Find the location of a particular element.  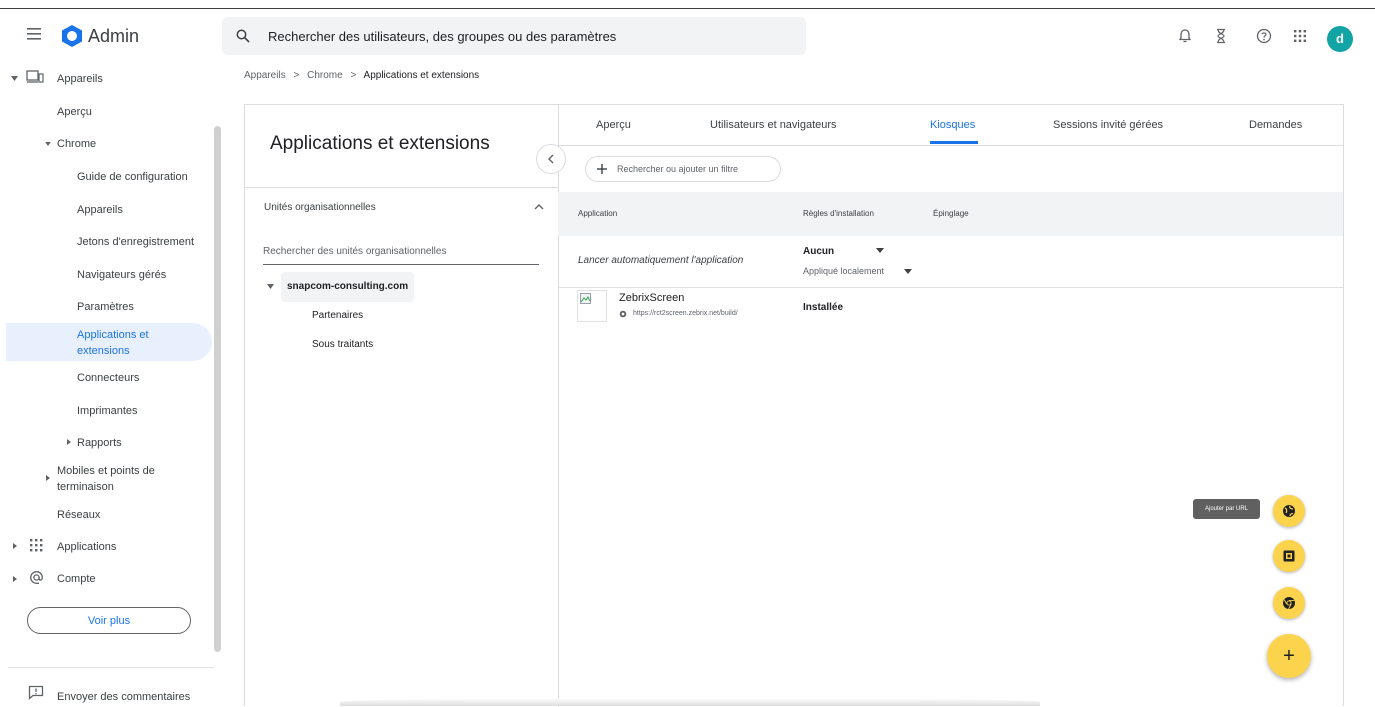

sidebar-item-reseaux: Réseaux is located at coordinates (78, 515).